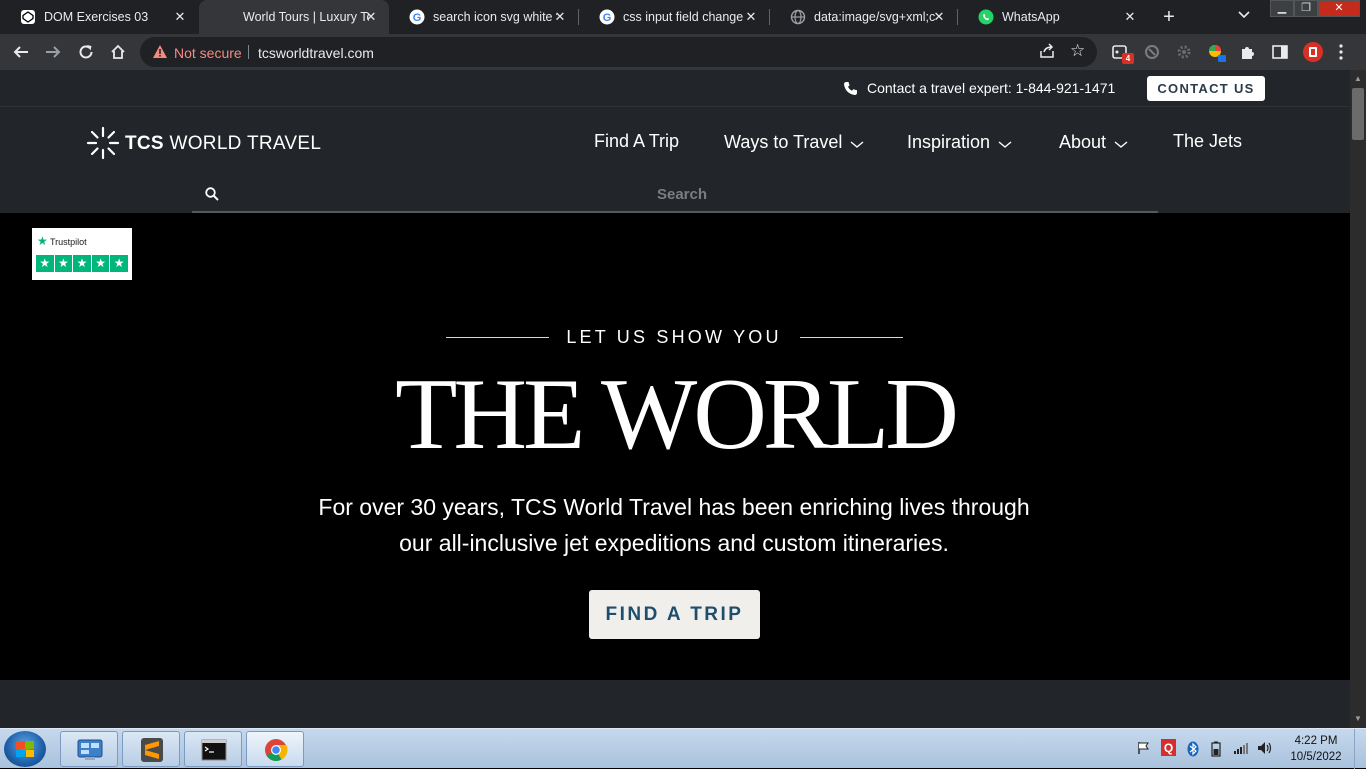  What do you see at coordinates (1206, 88) in the screenshot?
I see `contact-us-button: CONTACT US` at bounding box center [1206, 88].